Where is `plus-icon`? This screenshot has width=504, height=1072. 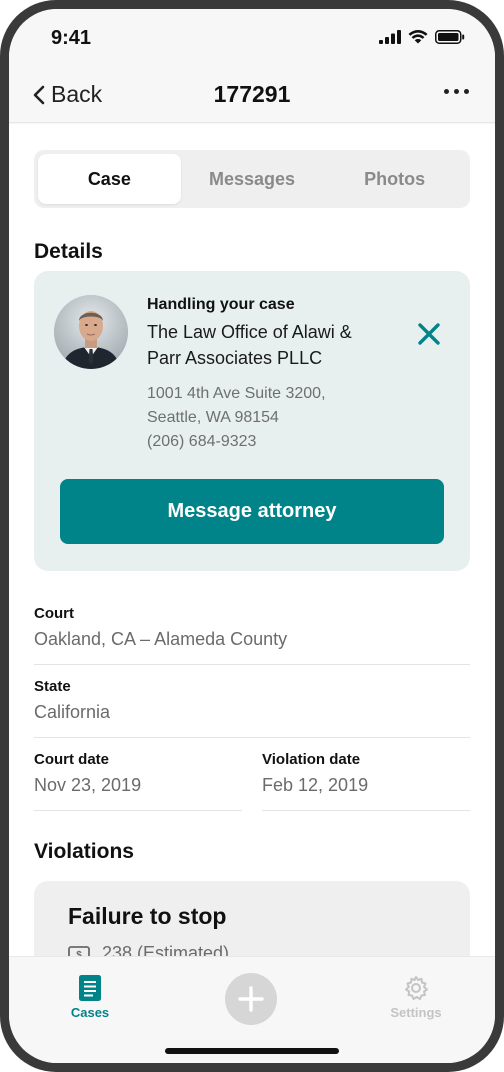
plus-icon is located at coordinates (251, 999).